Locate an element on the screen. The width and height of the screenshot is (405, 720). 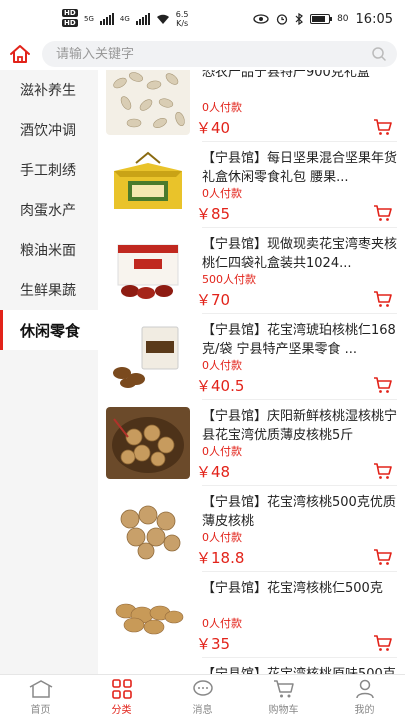
product-item: 【宁县馆】每日坚果混合坚果年货礼盒休闲零食礼包 腰果... 0人付款 ￥85 is located at coordinates (251, 185).